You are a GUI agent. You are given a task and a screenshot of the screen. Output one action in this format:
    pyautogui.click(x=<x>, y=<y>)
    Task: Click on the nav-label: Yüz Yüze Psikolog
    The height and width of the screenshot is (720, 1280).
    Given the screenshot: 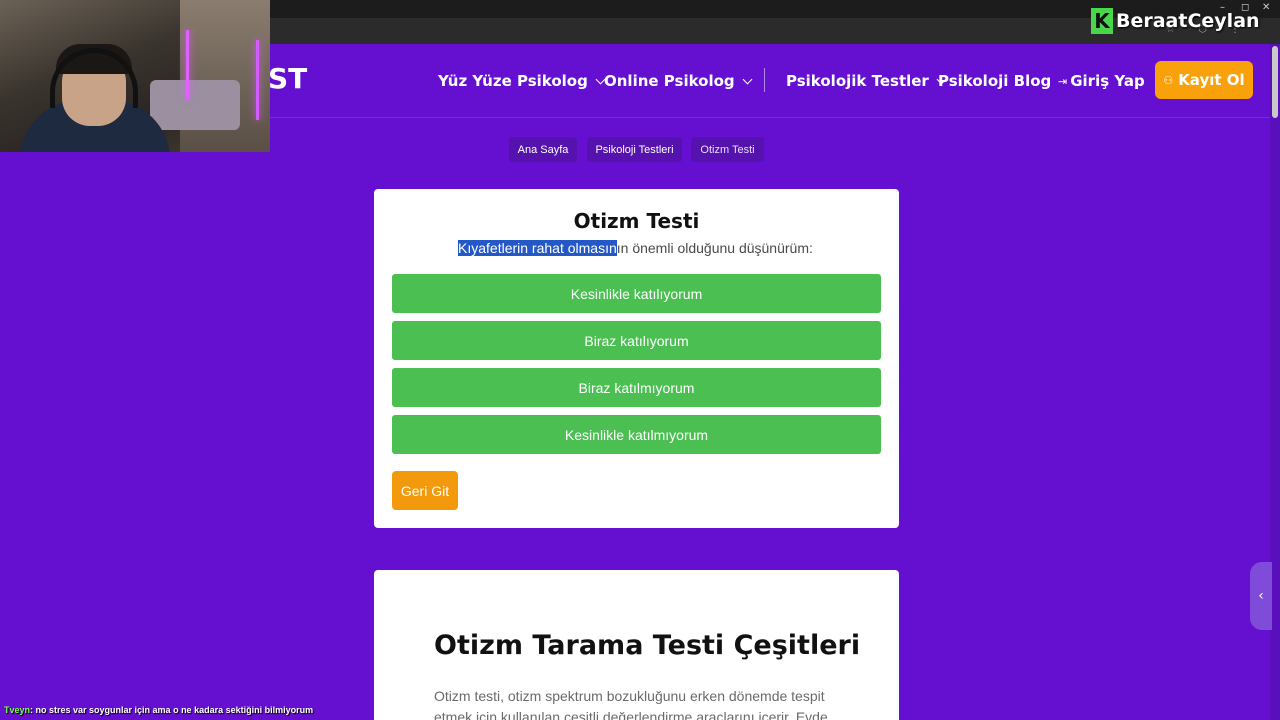 What is the action you would take?
    pyautogui.click(x=513, y=81)
    